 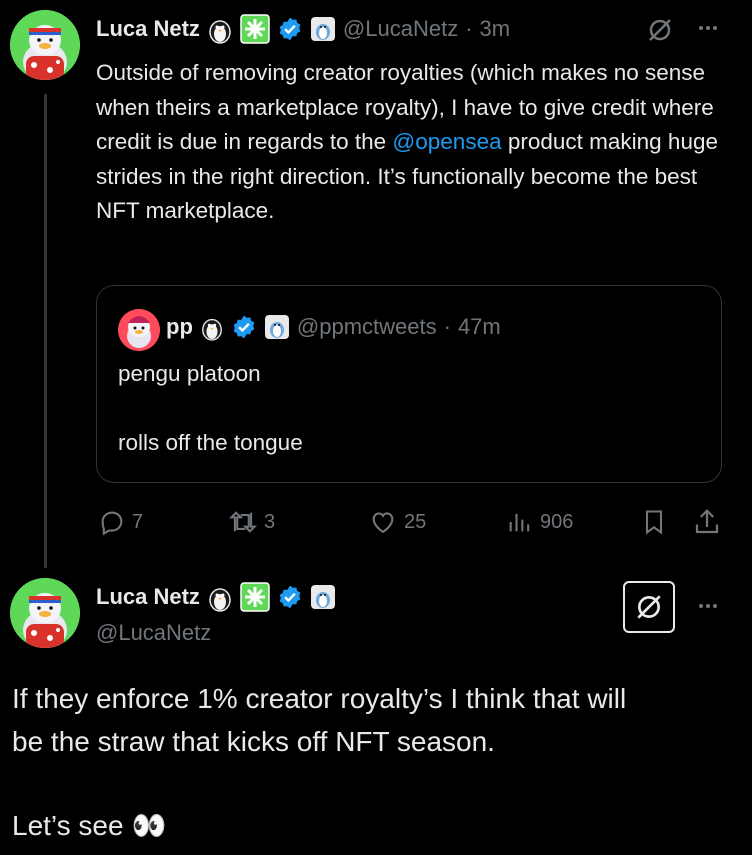 What do you see at coordinates (45, 331) in the screenshot?
I see `thread-line` at bounding box center [45, 331].